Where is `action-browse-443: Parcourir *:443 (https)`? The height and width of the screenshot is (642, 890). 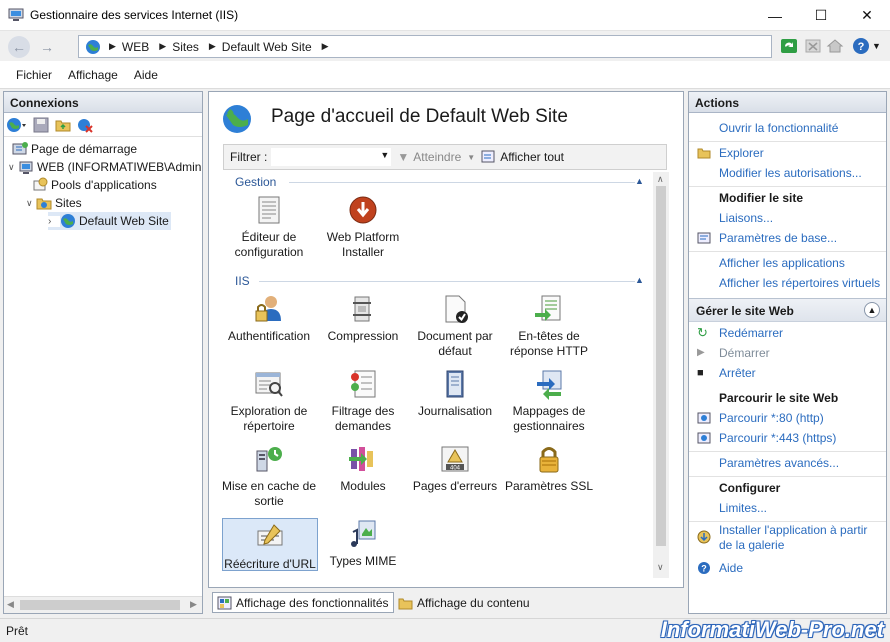 action-browse-443: Parcourir *:443 (https) is located at coordinates (777, 438).